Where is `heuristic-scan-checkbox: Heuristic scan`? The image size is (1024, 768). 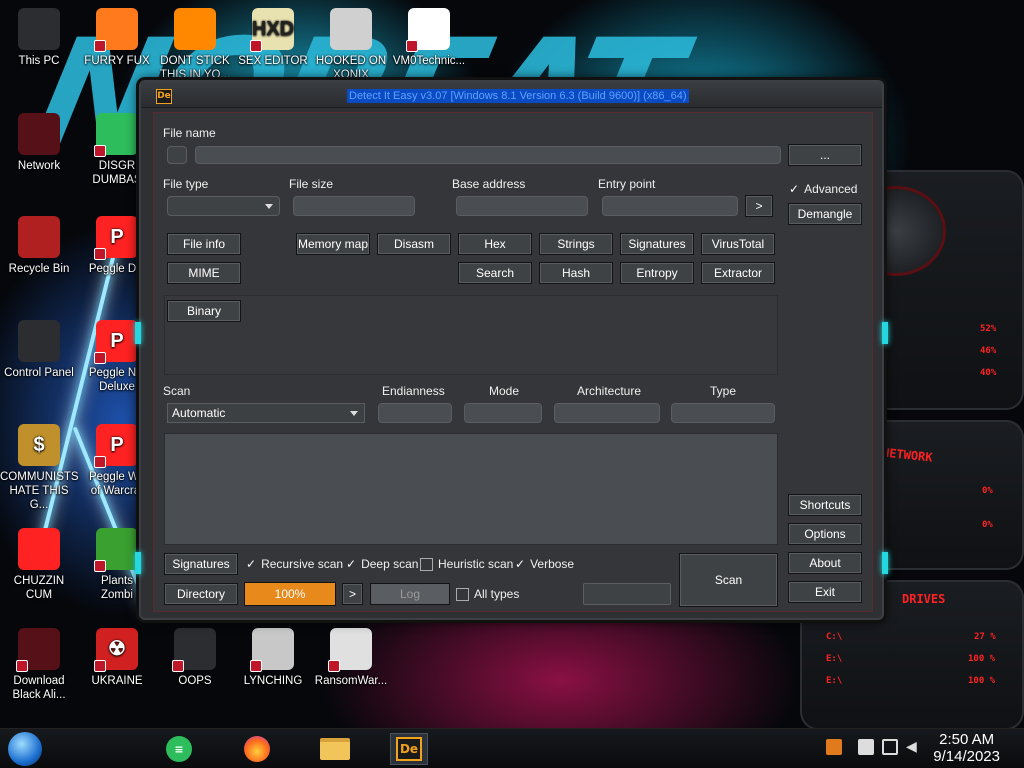
heuristic-scan-checkbox: Heuristic scan is located at coordinates (466, 564).